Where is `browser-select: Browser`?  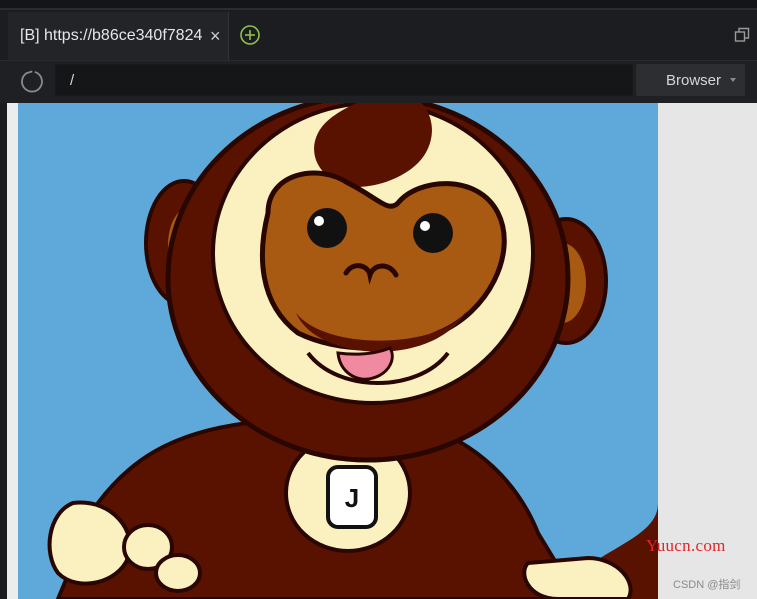
browser-select: Browser is located at coordinates (690, 80).